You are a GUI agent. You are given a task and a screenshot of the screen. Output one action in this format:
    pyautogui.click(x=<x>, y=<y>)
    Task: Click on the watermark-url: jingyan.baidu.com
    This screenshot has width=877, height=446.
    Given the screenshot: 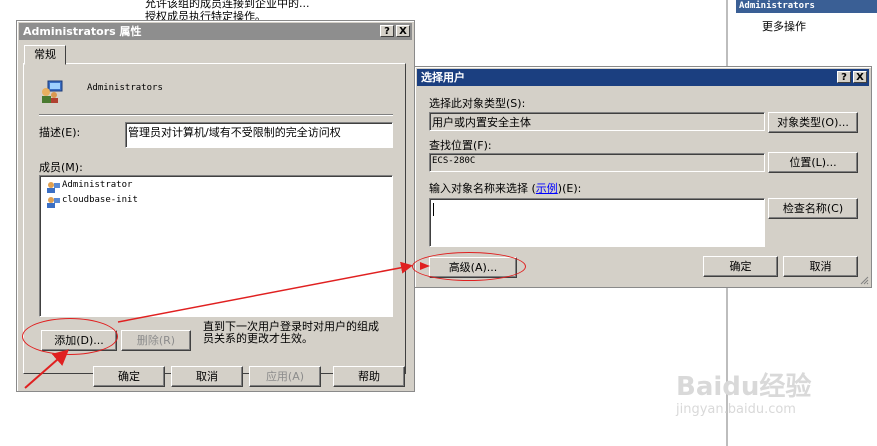 What is the action you would take?
    pyautogui.click(x=736, y=409)
    